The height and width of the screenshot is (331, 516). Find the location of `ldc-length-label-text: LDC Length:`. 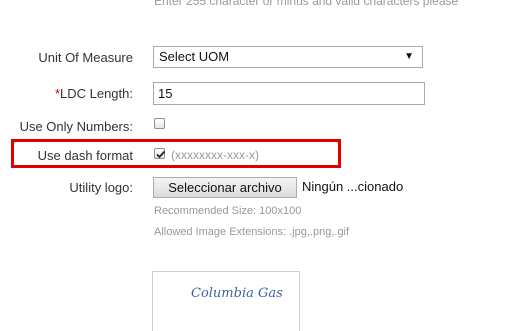

ldc-length-label-text: LDC Length: is located at coordinates (96, 93).